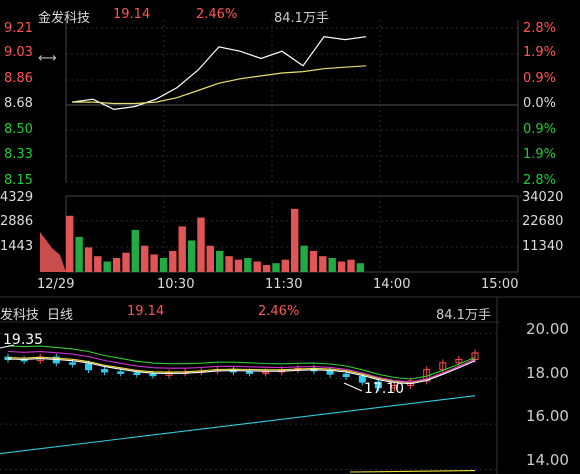 The height and width of the screenshot is (474, 580). Describe the element at coordinates (176, 284) in the screenshot. I see `time-tick: 10:30` at that location.